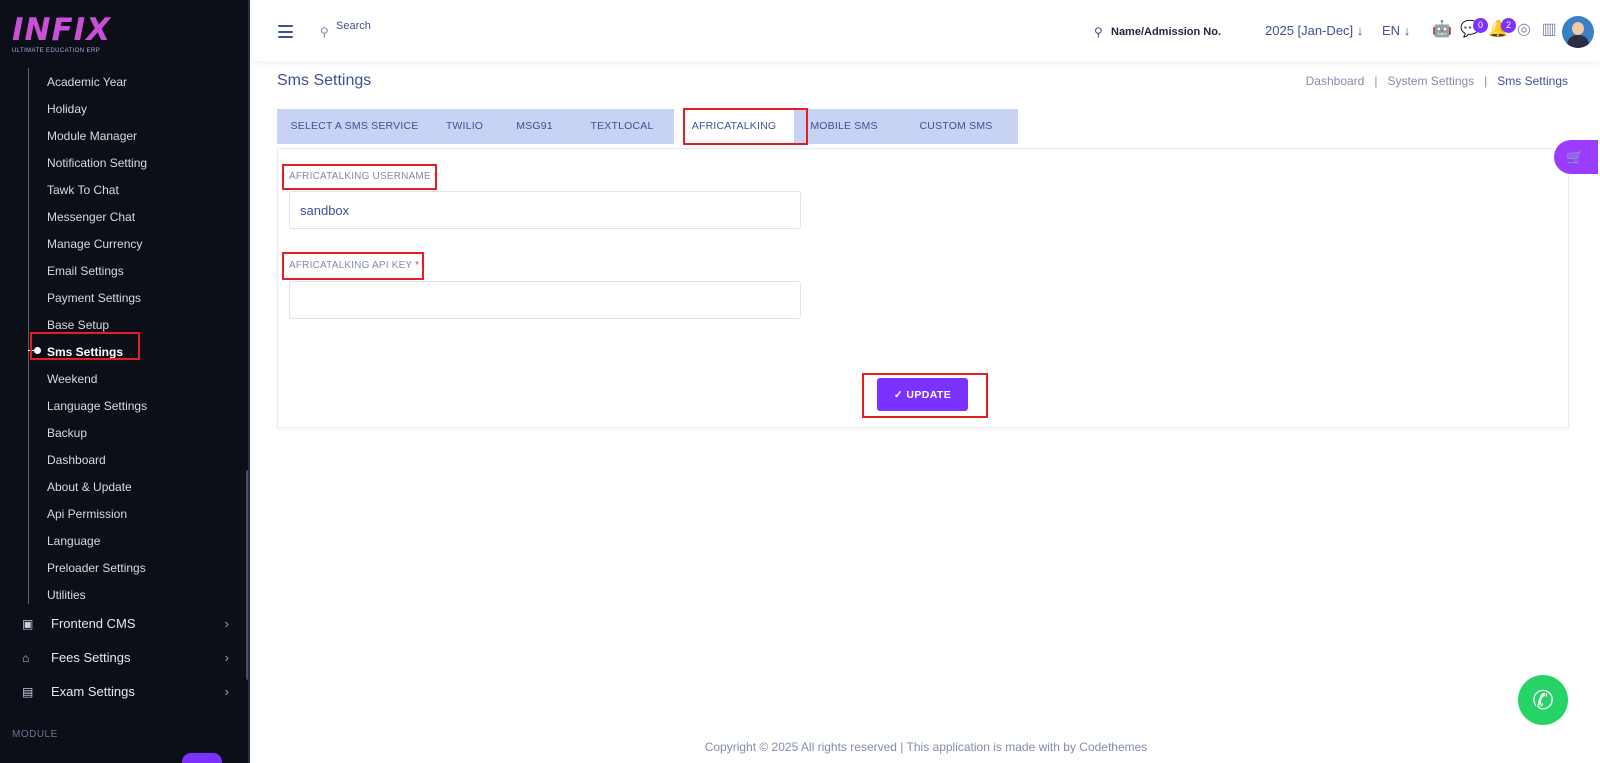  I want to click on cart-icon: 🛒, so click(1576, 157).